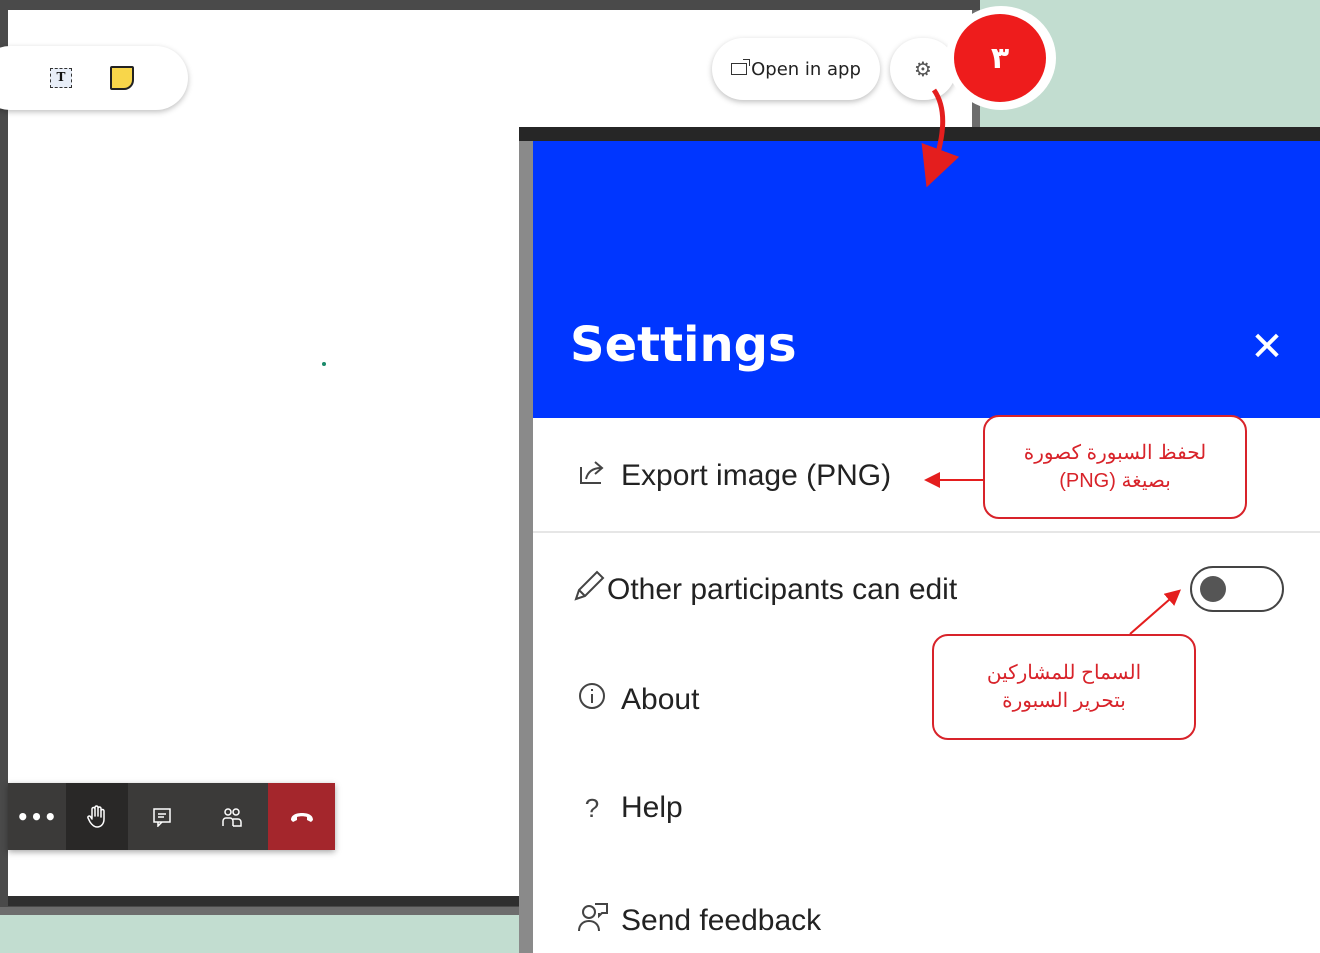 This screenshot has width=1320, height=953. Describe the element at coordinates (806, 69) in the screenshot. I see `open-in-app-label: Open in app` at that location.